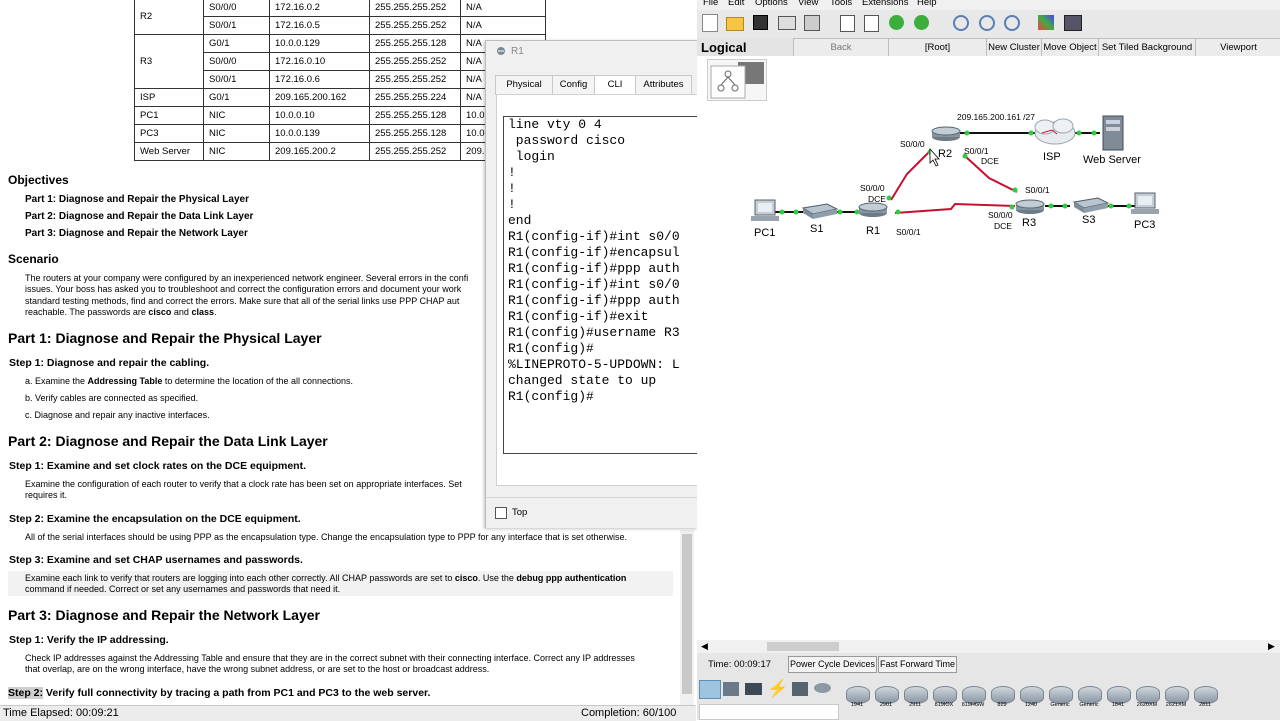  I want to click on pc3-icon, so click(1145, 203).